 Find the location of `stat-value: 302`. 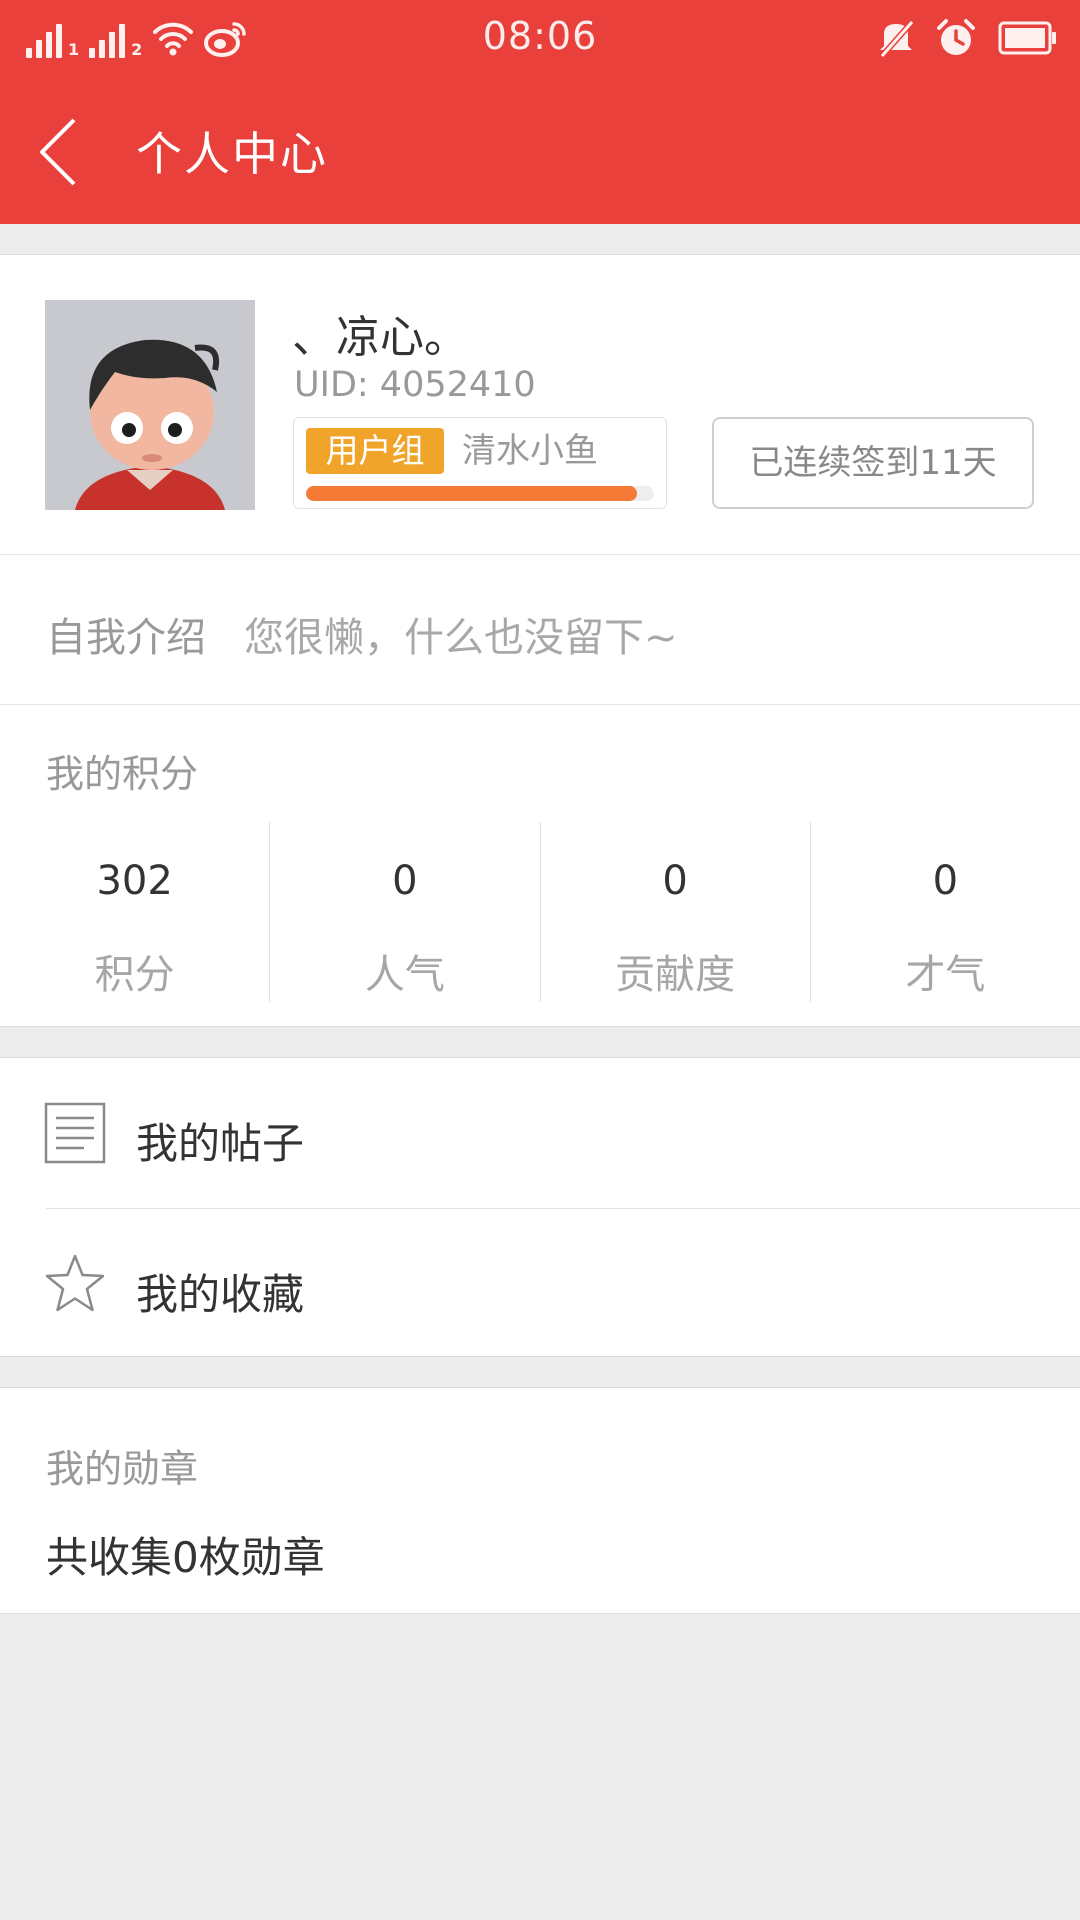

stat-value: 302 is located at coordinates (134, 881).